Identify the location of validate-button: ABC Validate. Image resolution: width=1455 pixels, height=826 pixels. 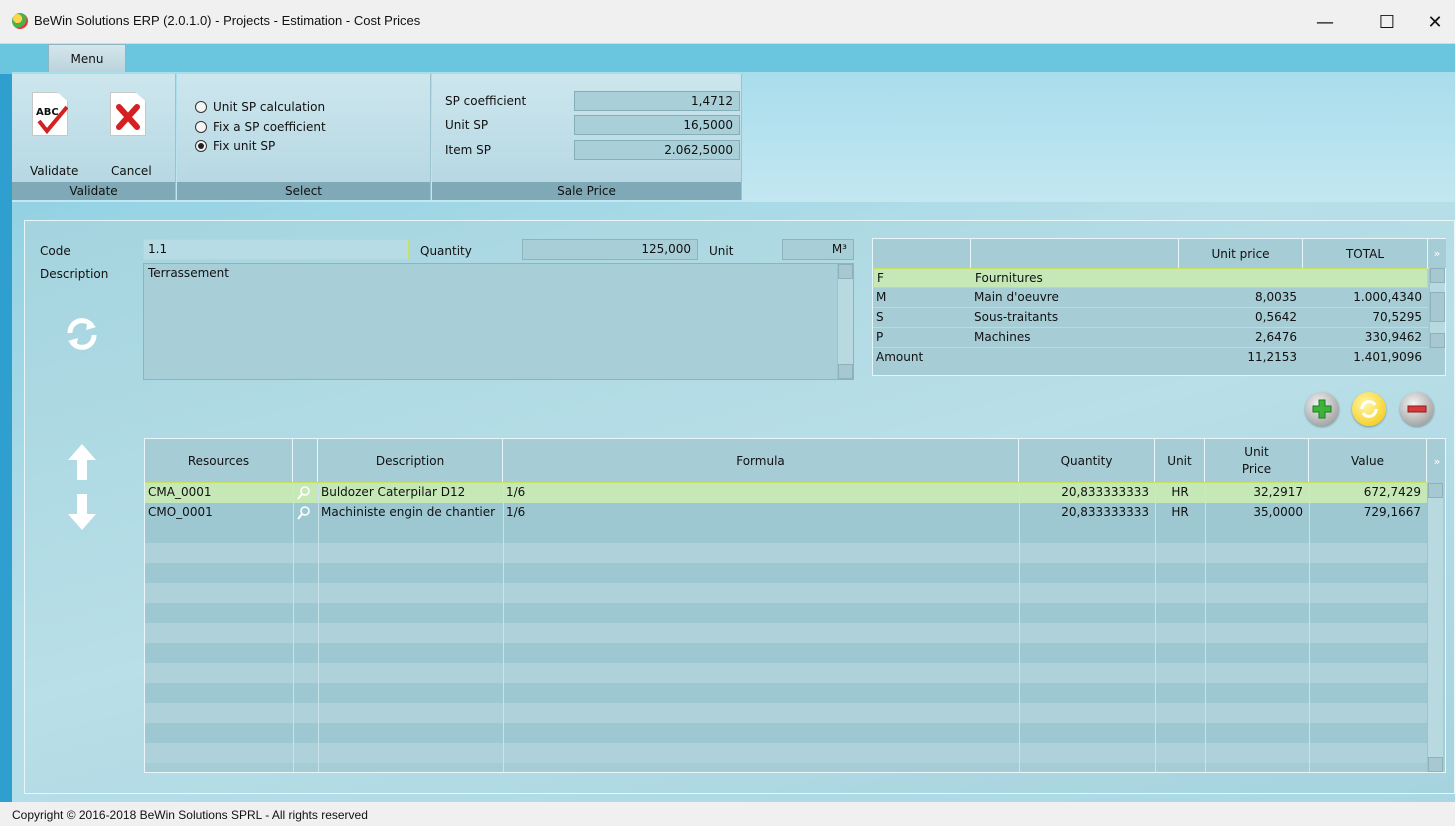
(50, 134).